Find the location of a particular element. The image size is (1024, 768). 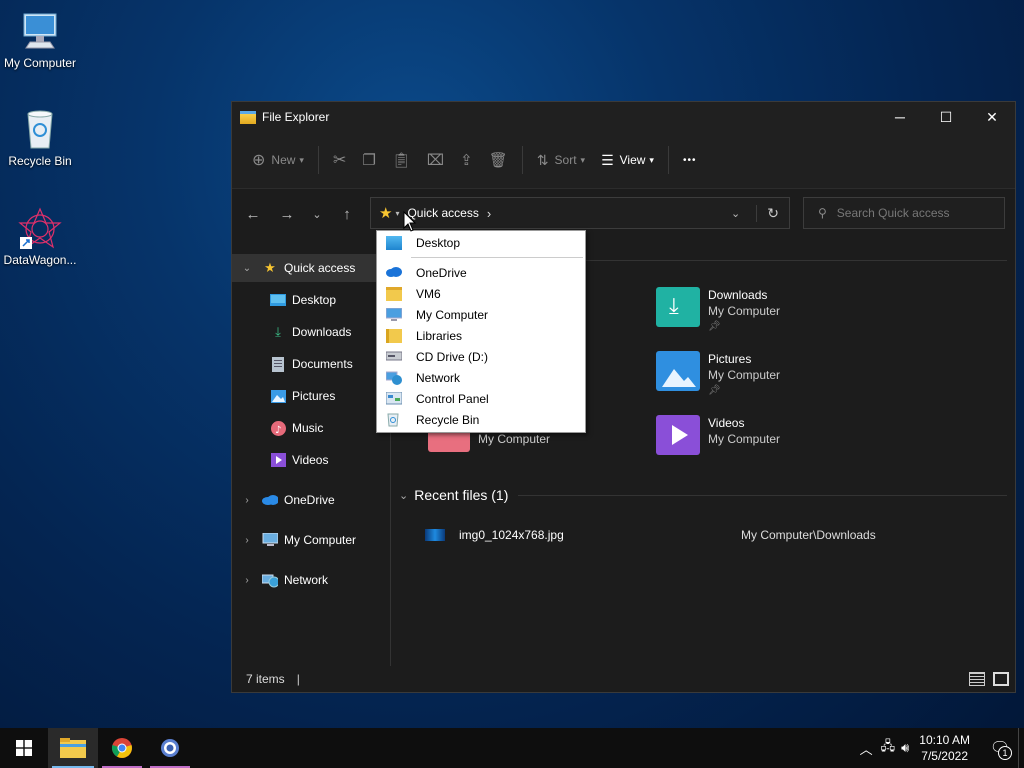

nav-label: Quick access is located at coordinates (320, 268).